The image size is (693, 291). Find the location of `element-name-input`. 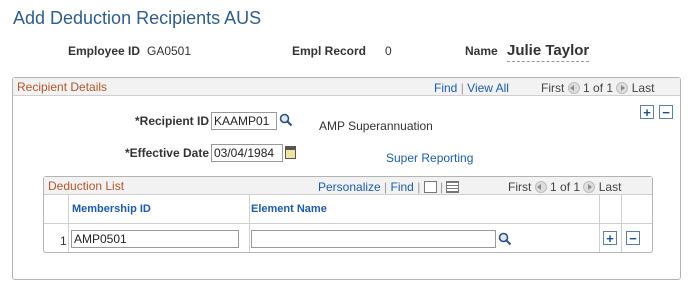

element-name-input is located at coordinates (373, 239).